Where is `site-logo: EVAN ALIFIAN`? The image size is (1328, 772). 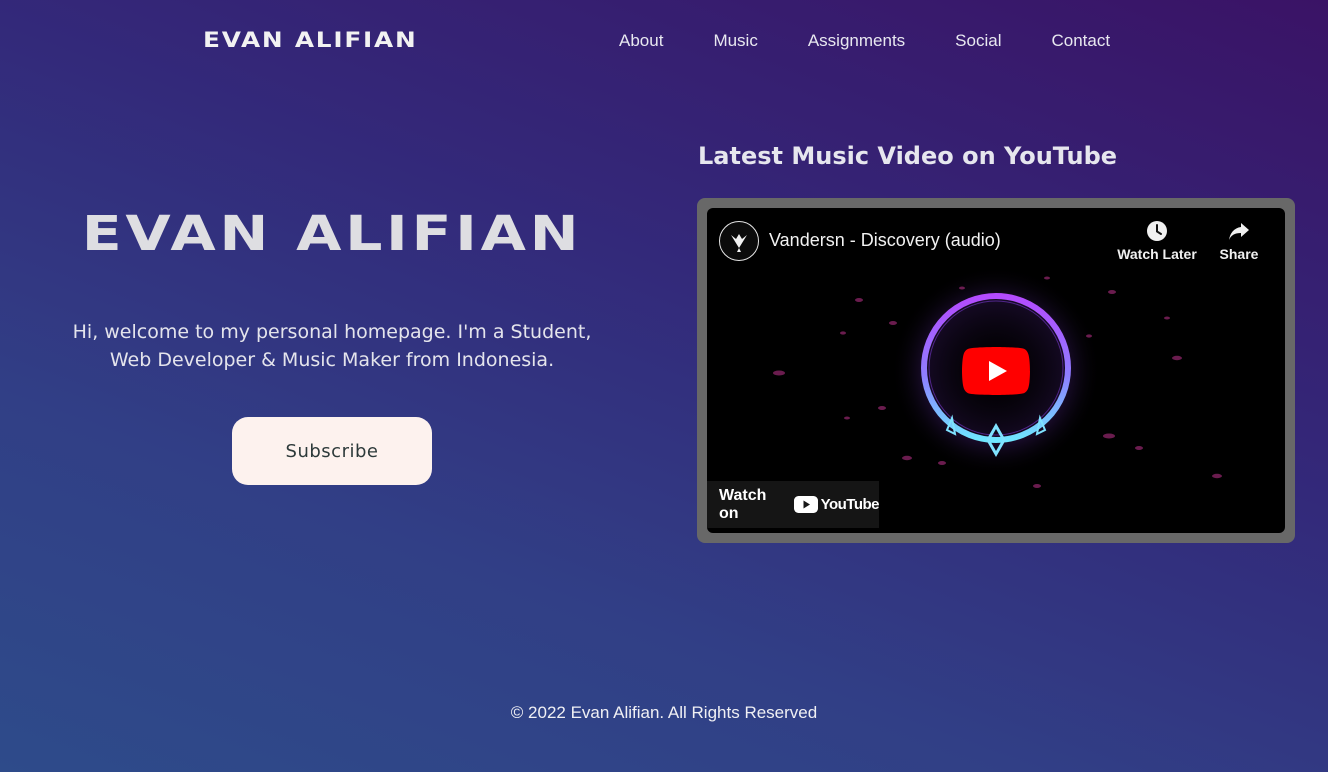
site-logo: EVAN ALIFIAN is located at coordinates (310, 40).